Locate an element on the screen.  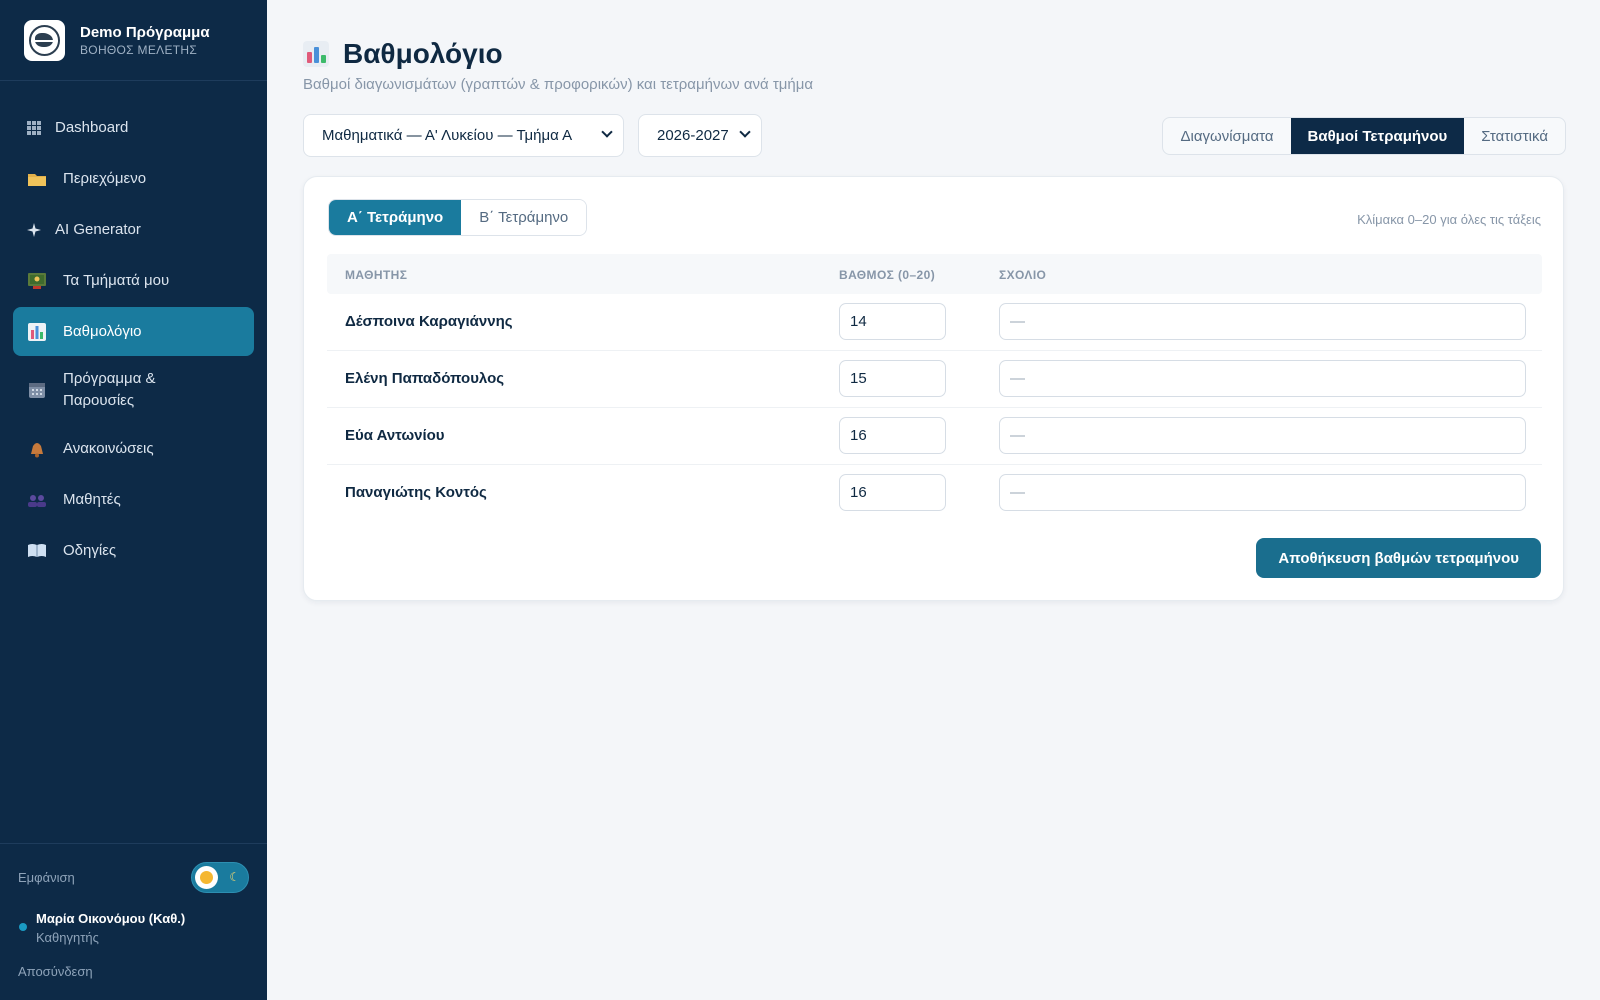
brand: Demo Πρόγραμμα ΒΟΗΘΟΣ ΜΕΛΕΤΗΣ is located at coordinates (133, 40).